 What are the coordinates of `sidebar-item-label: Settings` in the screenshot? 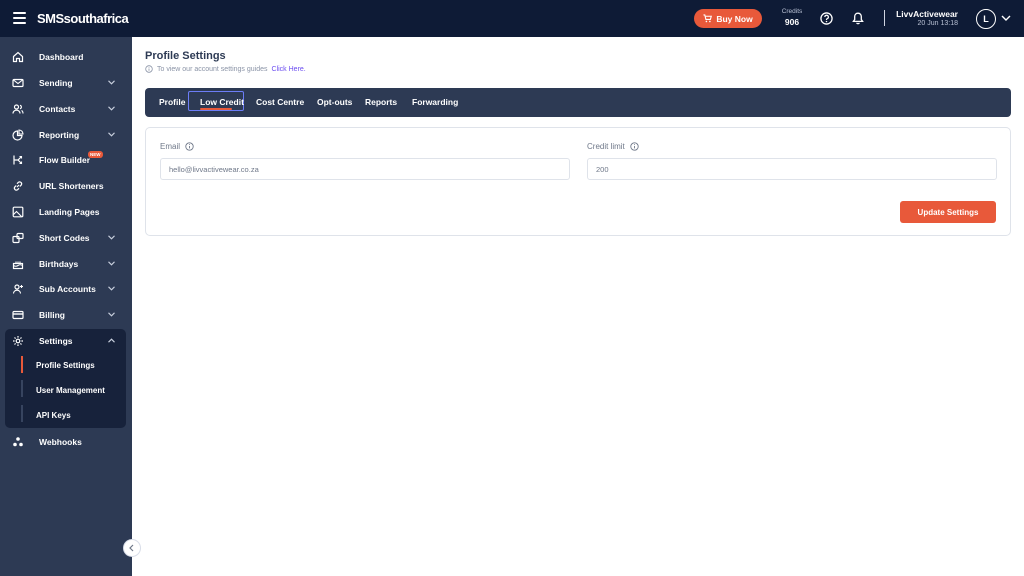 It's located at (56, 341).